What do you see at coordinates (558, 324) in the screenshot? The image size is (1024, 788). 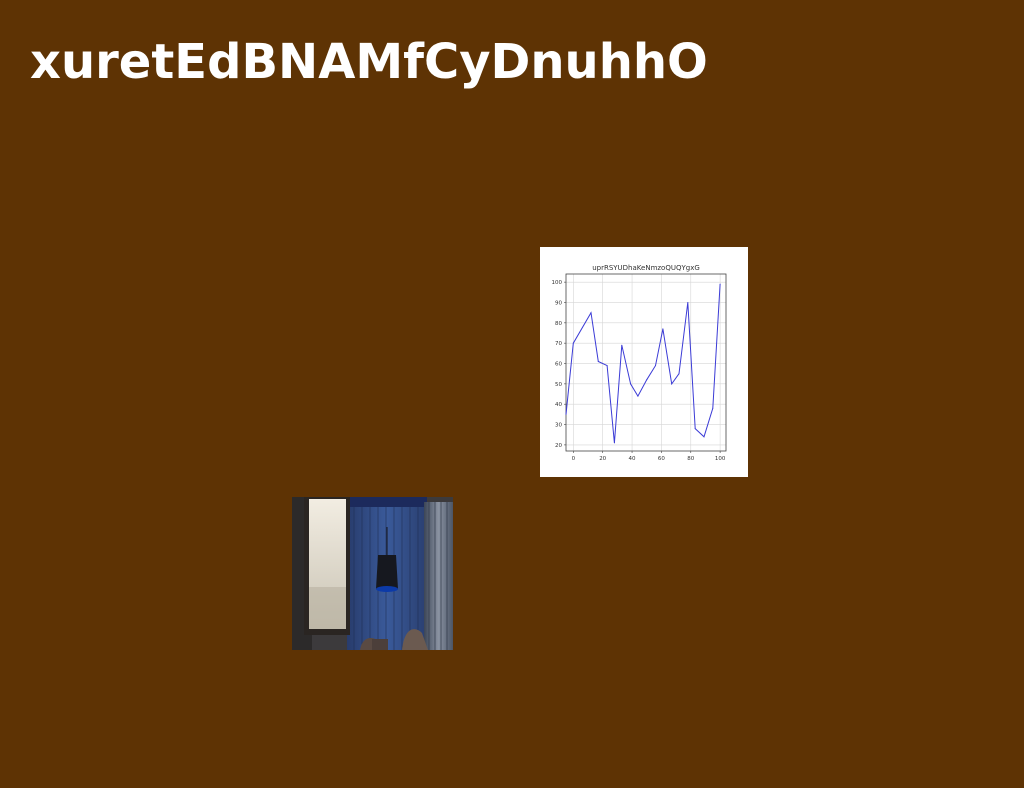 I see `y-tick-label: 80` at bounding box center [558, 324].